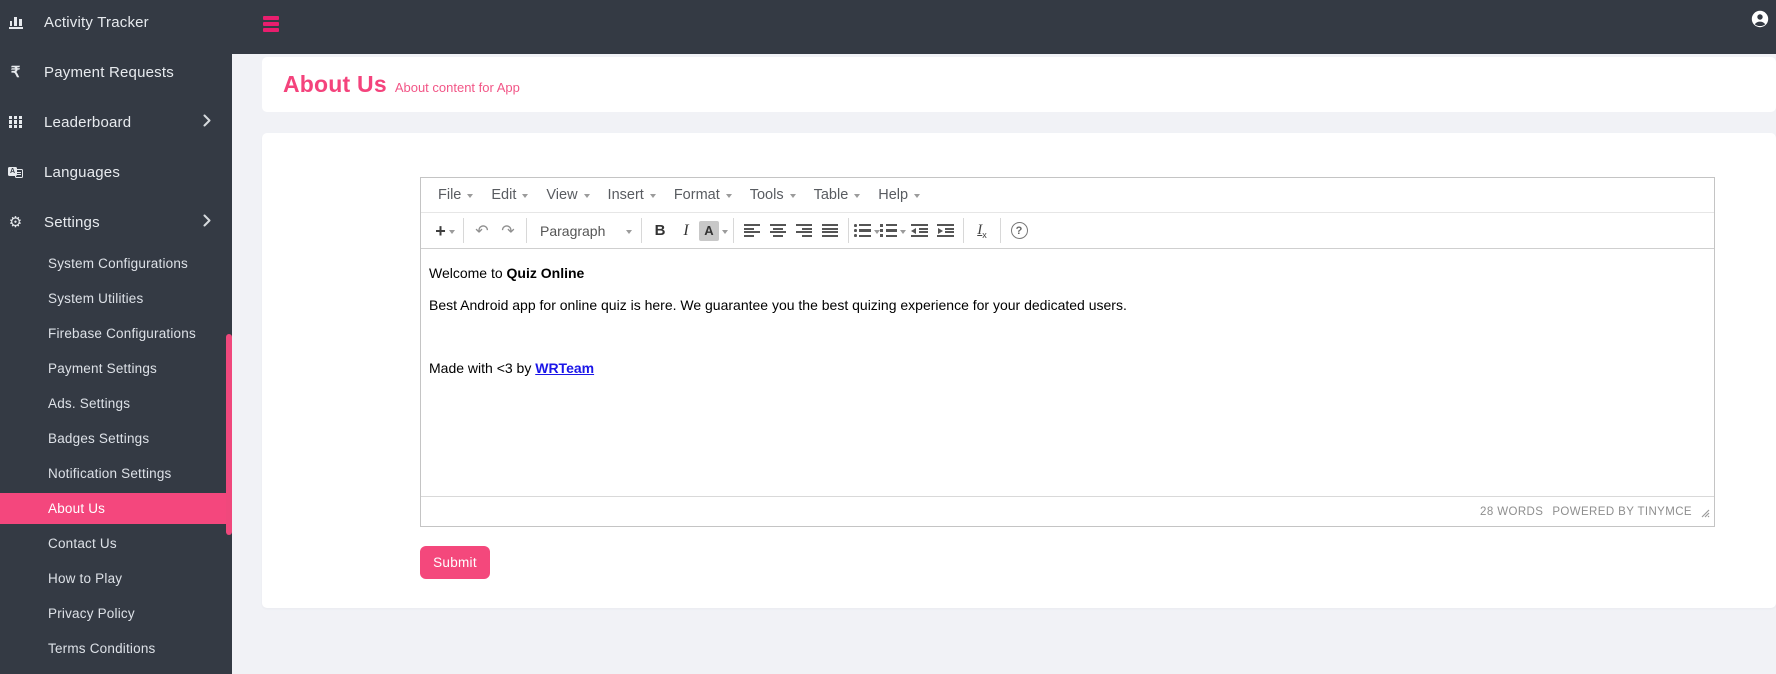 This screenshot has width=1776, height=674. Describe the element at coordinates (1067, 231) in the screenshot. I see `editor-toolbar: + ↶ ↷ Paragraph B I A Ix ?` at that location.